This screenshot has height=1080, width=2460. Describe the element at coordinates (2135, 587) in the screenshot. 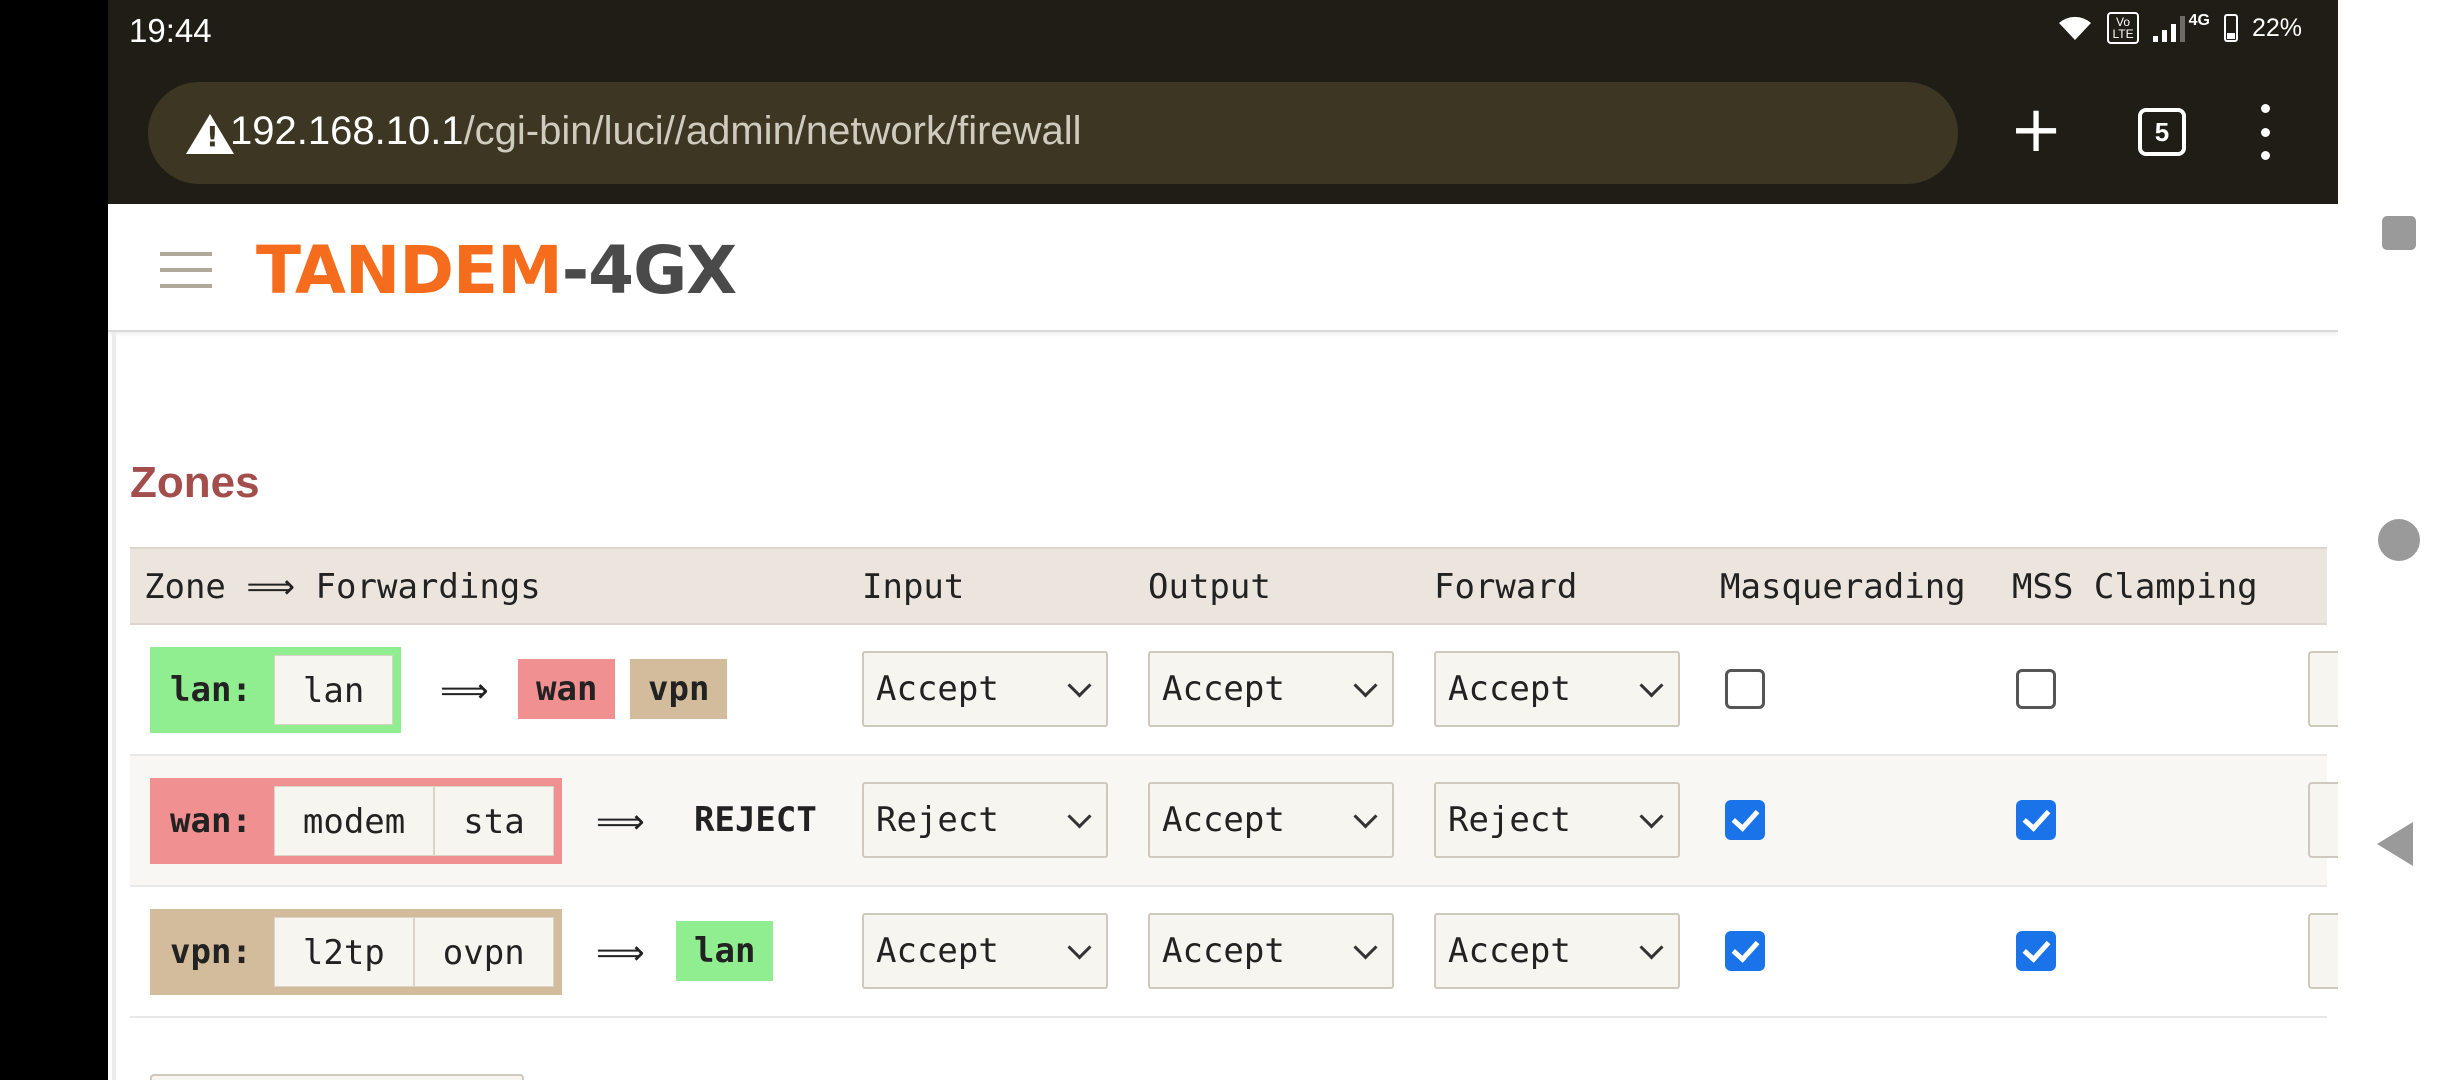

I see `th-mss-clamping: MSS Clamping` at that location.